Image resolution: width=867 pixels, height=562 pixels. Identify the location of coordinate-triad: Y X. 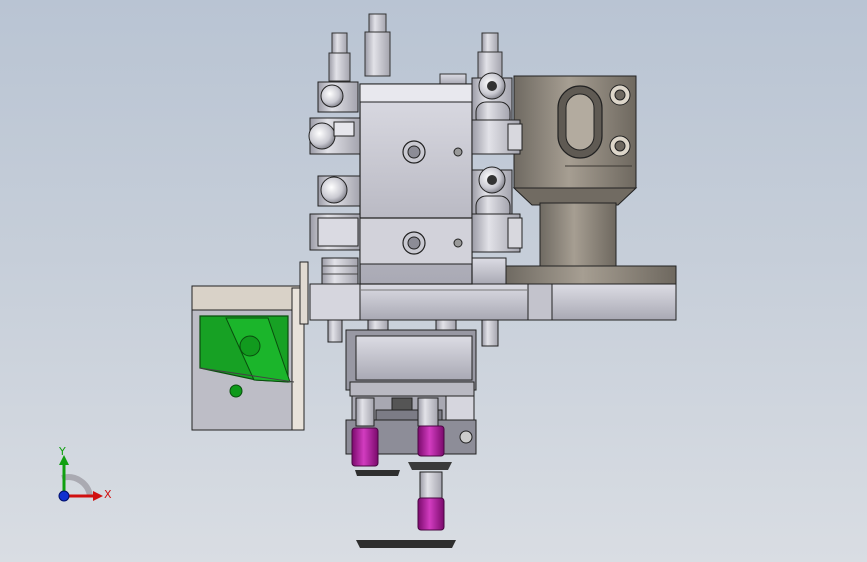
(85, 473).